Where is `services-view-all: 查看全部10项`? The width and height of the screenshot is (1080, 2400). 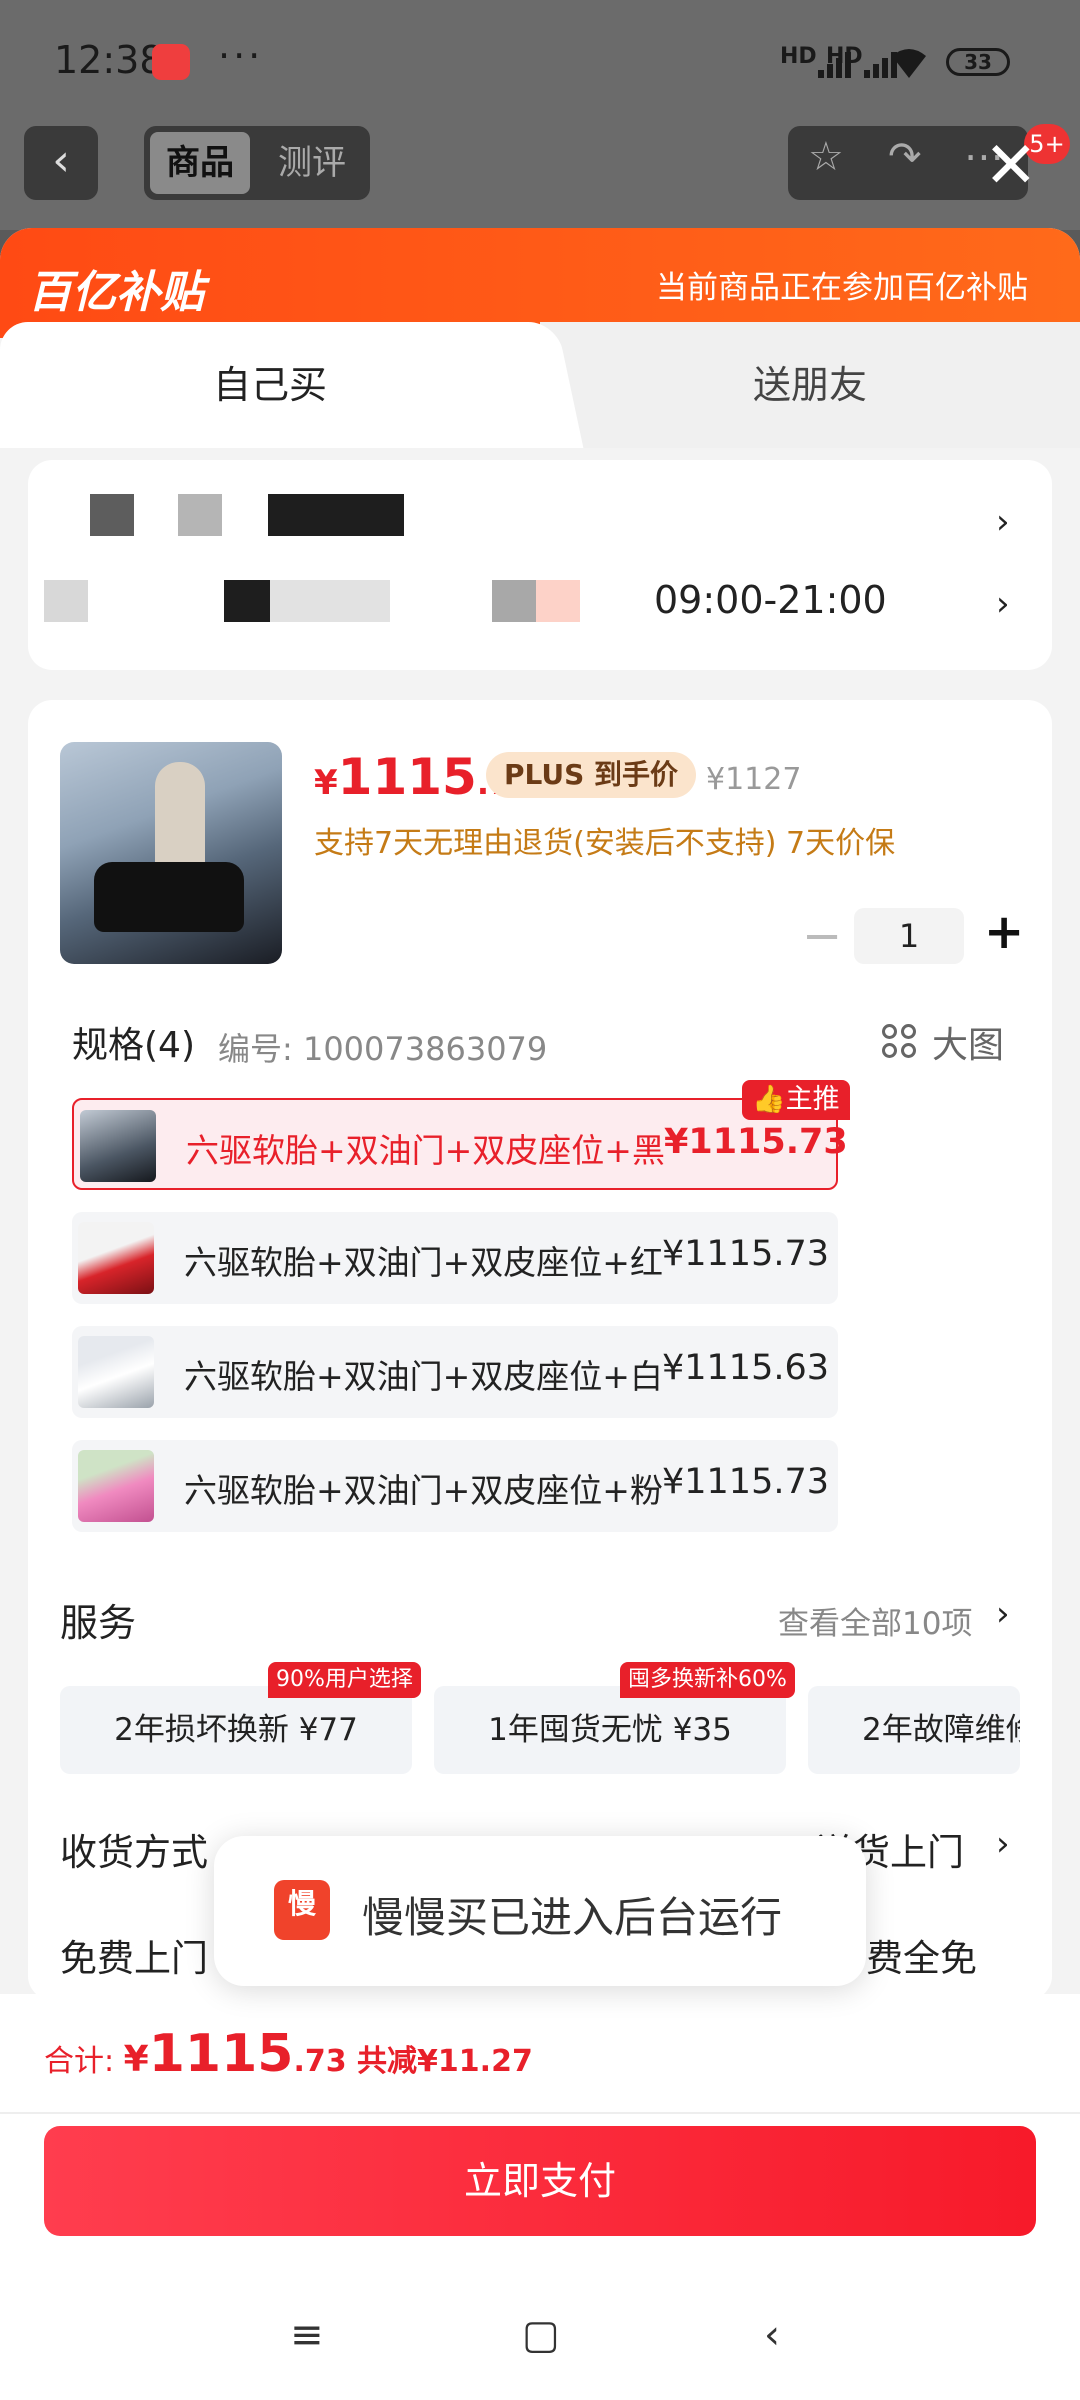 services-view-all: 查看全部10项 is located at coordinates (875, 1620).